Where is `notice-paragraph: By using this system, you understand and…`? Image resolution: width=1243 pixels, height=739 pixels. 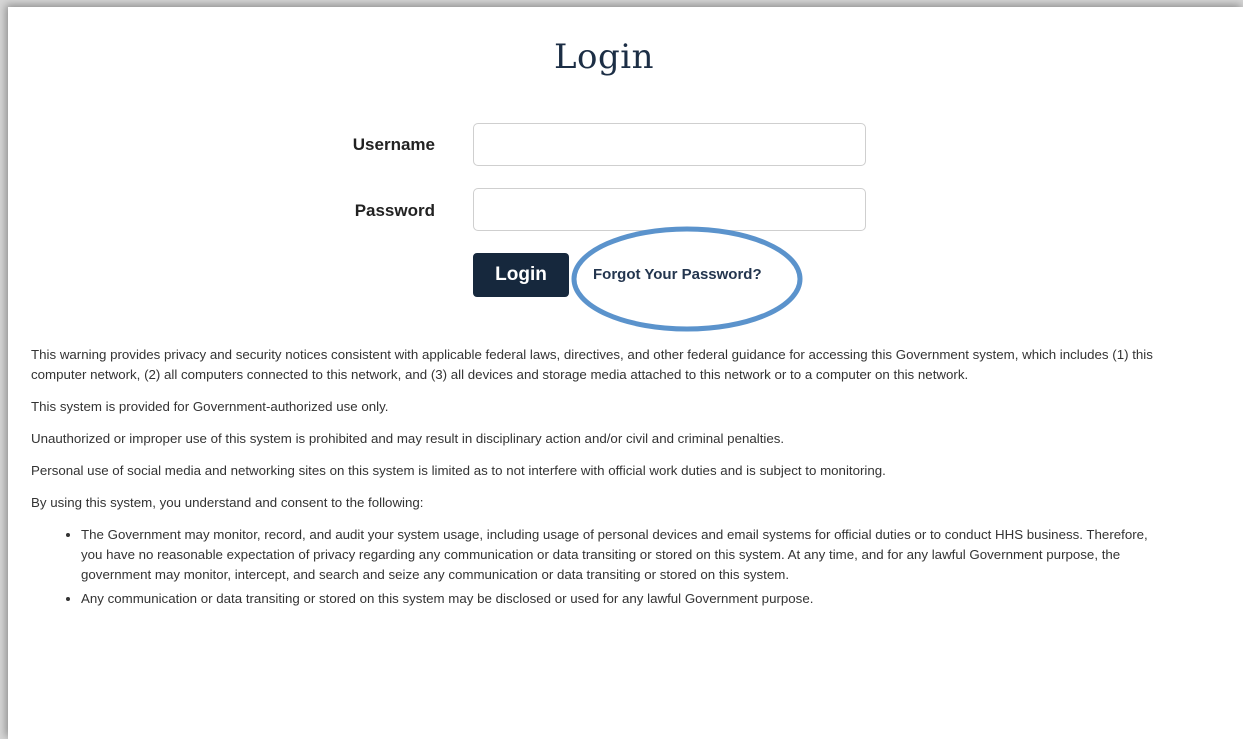 notice-paragraph: By using this system, you understand and… is located at coordinates (227, 502).